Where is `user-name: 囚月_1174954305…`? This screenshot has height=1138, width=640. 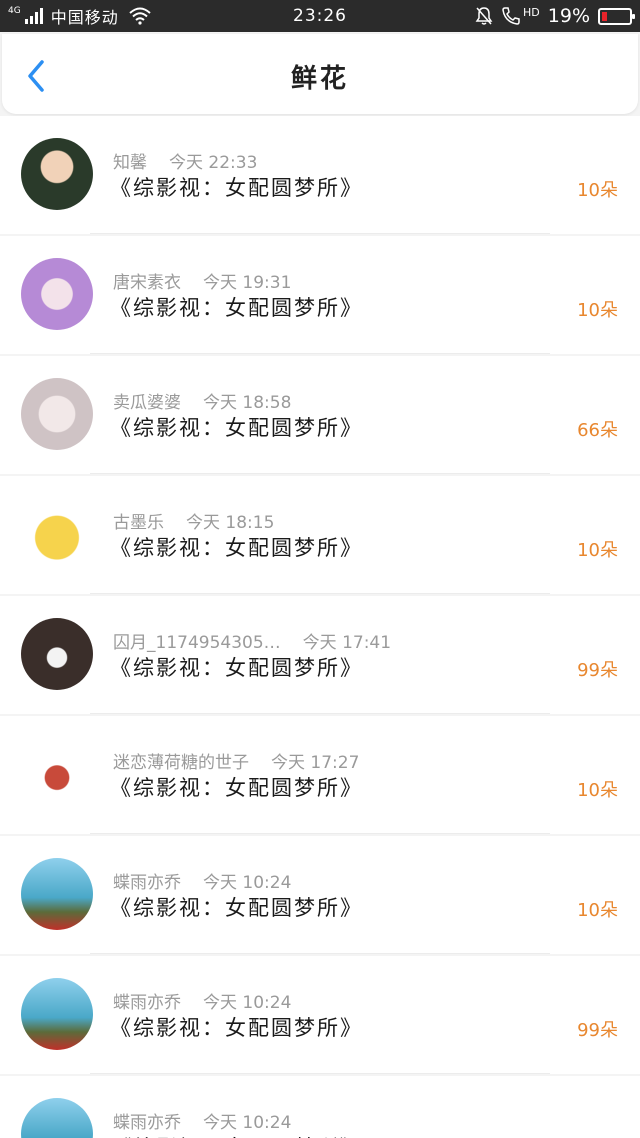
user-name: 囚月_1174954305… is located at coordinates (197, 643).